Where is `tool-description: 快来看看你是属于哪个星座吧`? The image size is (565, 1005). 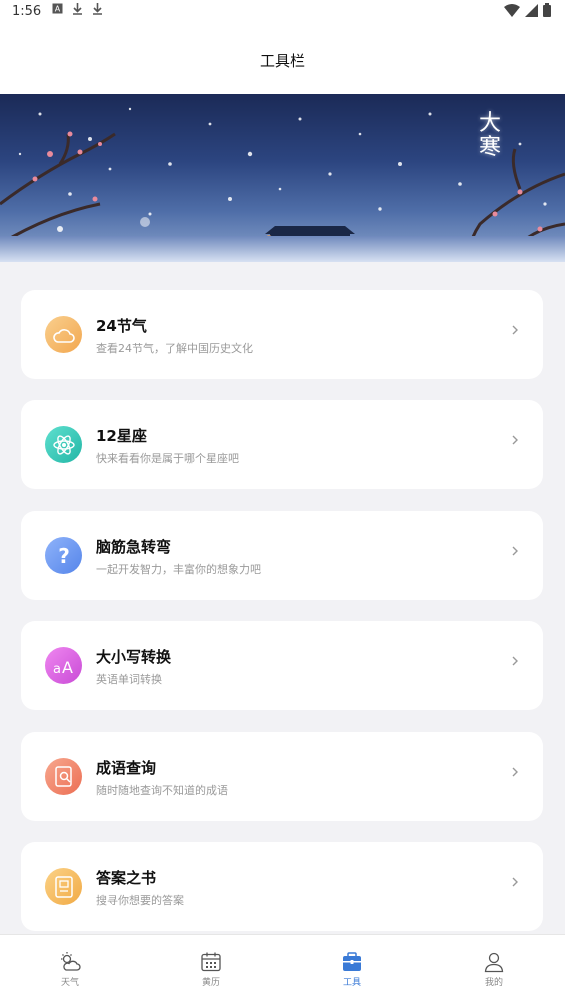 tool-description: 快来看看你是属于哪个星座吧 is located at coordinates (167, 458).